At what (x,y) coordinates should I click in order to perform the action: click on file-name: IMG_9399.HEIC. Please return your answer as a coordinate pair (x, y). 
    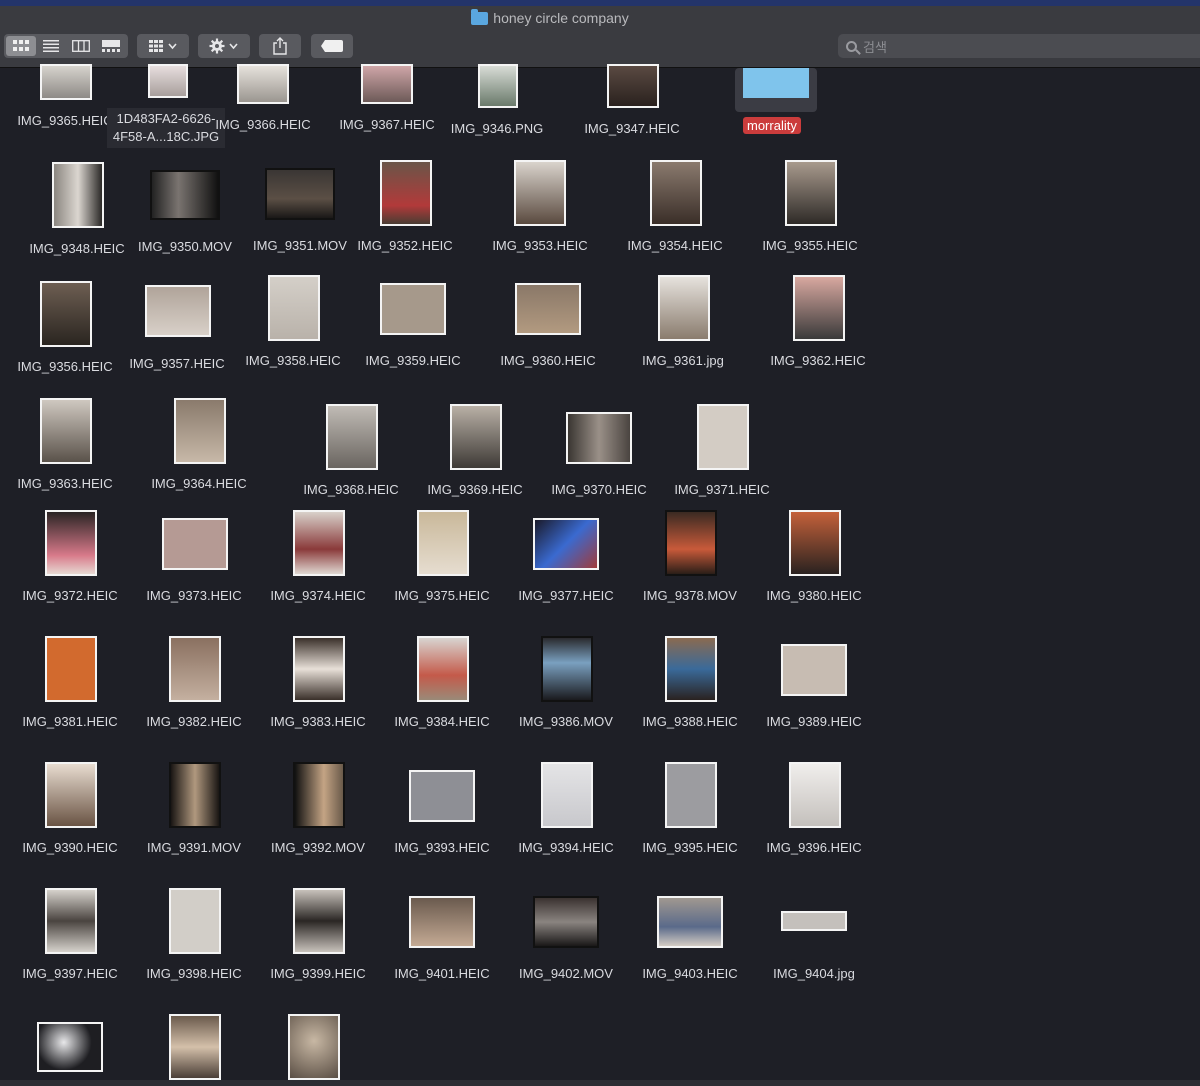
    Looking at the image, I should click on (318, 973).